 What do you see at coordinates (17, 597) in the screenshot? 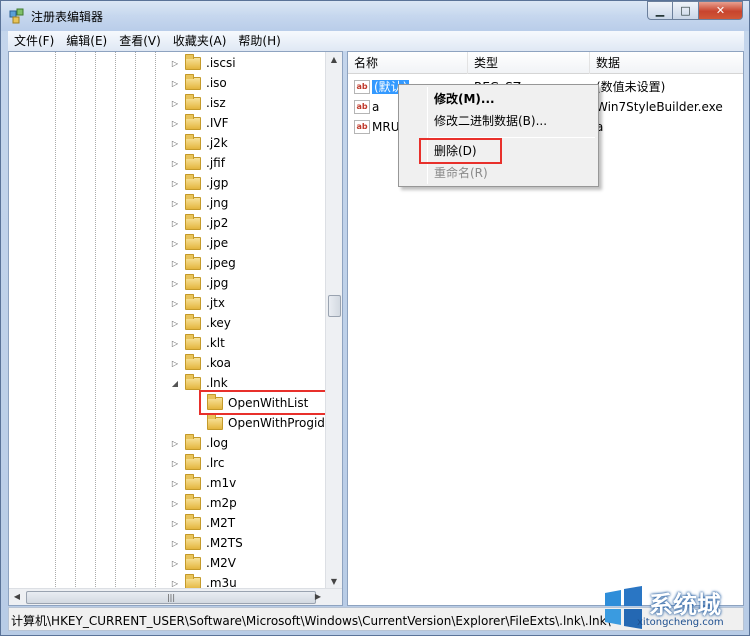
I see `scroll-left-icon: ◀` at bounding box center [17, 597].